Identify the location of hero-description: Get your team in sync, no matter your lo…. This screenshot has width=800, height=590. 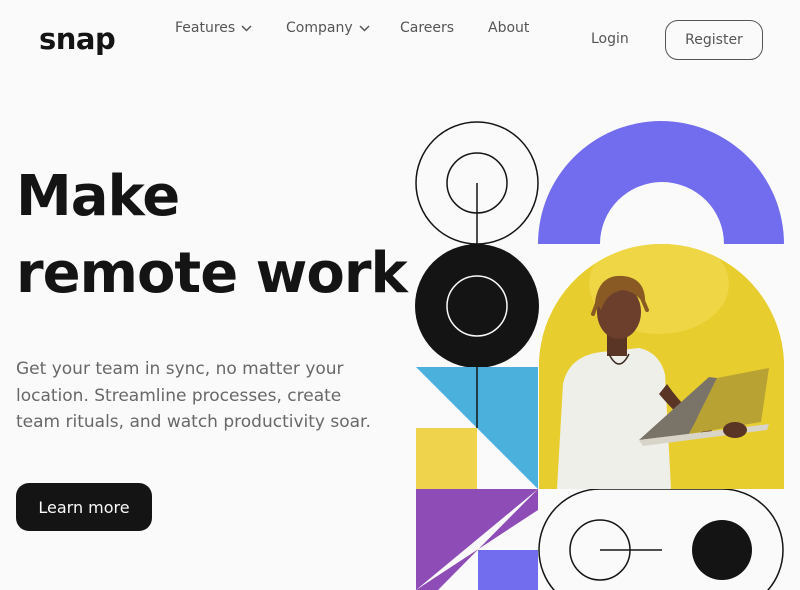
(193, 395).